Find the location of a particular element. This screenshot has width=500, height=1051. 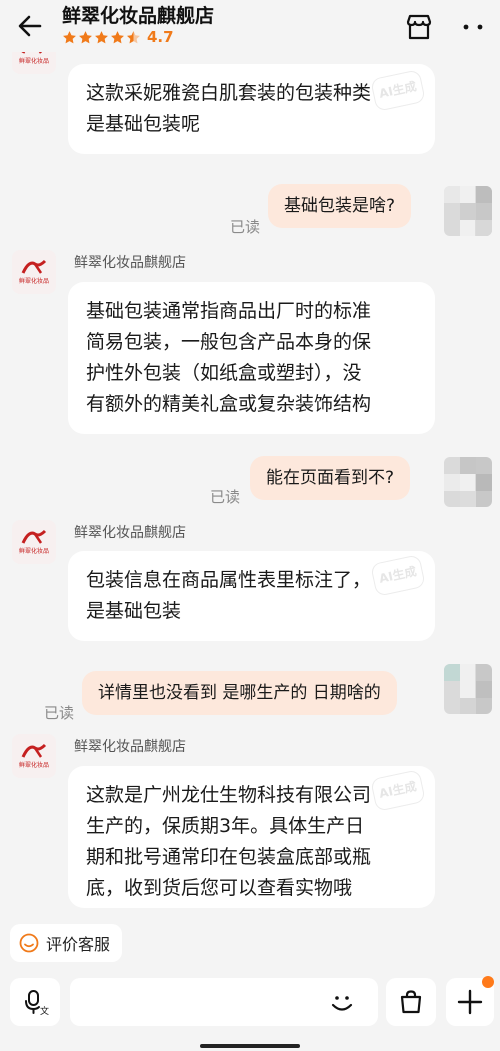

message-bubble-outgoing: 详情里也没看到 是哪生产的 日期啥的 is located at coordinates (239, 693).